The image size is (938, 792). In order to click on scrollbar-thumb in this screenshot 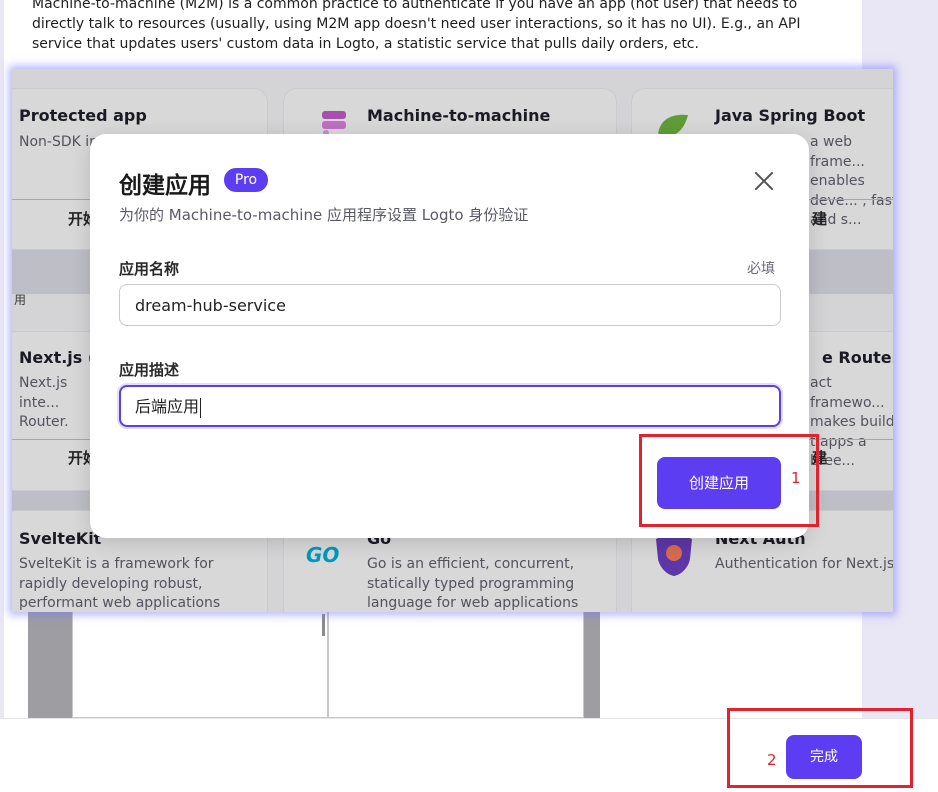, I will do `click(323, 625)`.